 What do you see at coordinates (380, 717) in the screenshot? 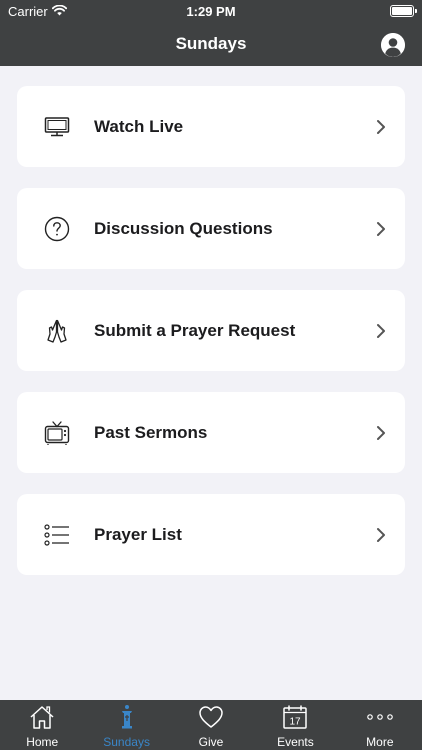
I see `more-dots-icon` at bounding box center [380, 717].